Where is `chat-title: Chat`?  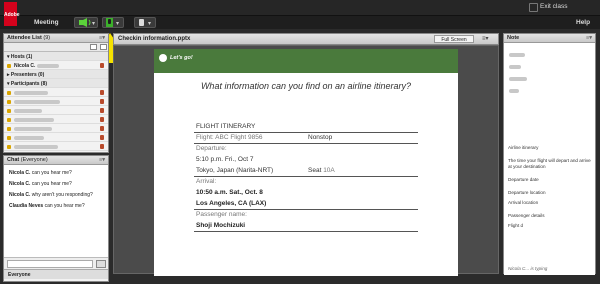 chat-title: Chat is located at coordinates (13, 160).